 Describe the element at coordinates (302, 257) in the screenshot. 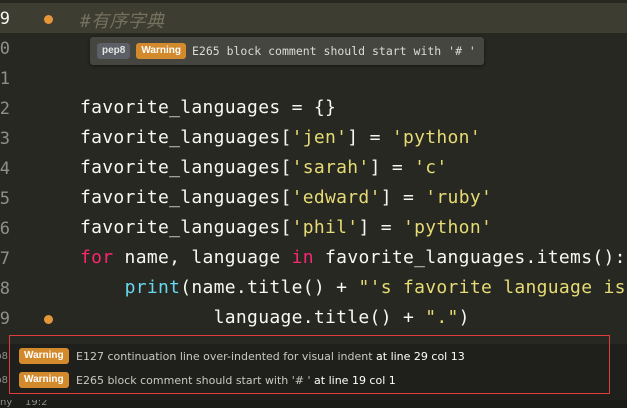

I see `code-token: in` at that location.